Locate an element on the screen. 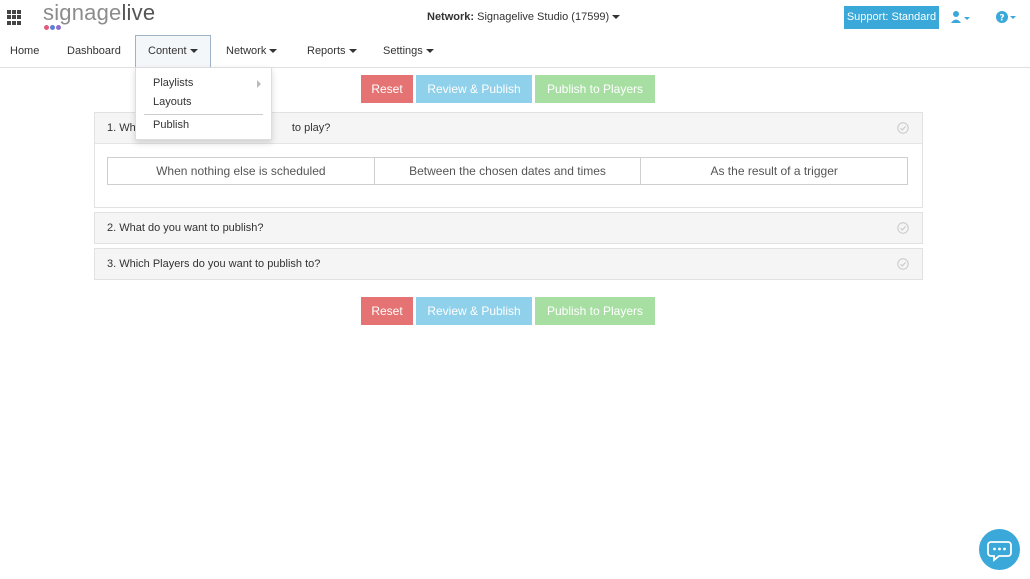  logo-text-signage: signage is located at coordinates (82, 12).